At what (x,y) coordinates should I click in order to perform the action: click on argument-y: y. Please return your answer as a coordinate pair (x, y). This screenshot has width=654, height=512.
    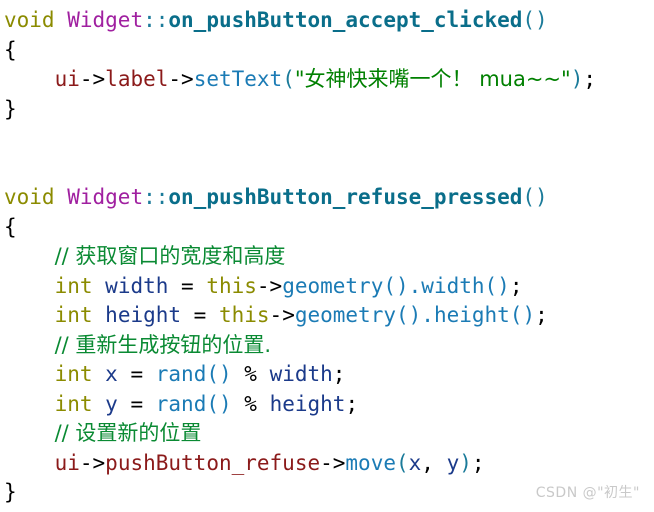
    Looking at the image, I should click on (453, 462).